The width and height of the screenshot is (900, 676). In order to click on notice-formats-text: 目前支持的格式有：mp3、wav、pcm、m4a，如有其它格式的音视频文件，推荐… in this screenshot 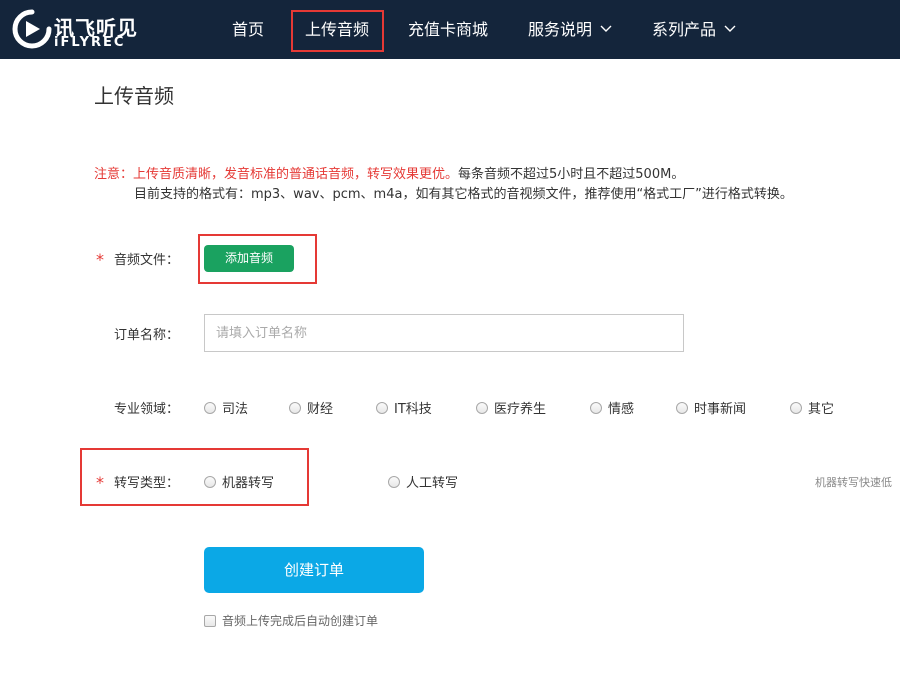, I will do `click(463, 194)`.